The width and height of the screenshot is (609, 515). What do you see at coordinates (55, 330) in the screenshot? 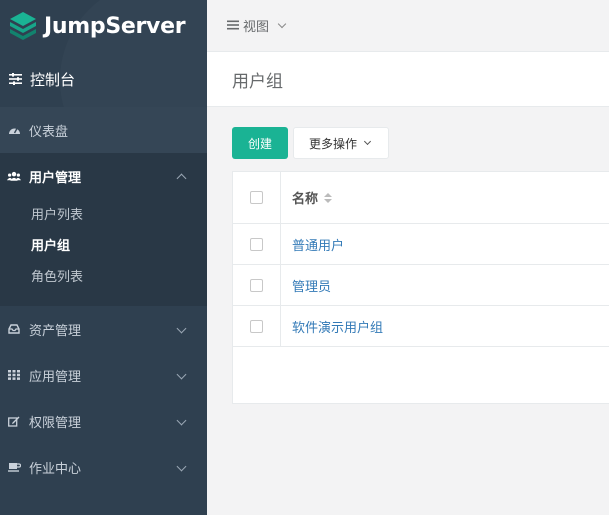
I see `sidebar-item-label: 资产管理` at bounding box center [55, 330].